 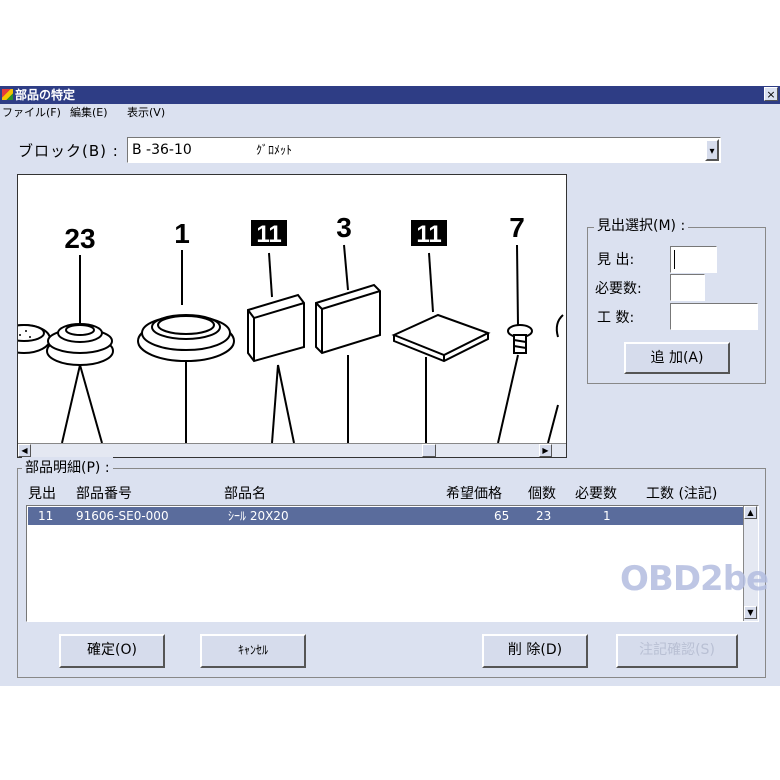 What do you see at coordinates (750, 612) in the screenshot?
I see `scroll-down-icon: ▼` at bounding box center [750, 612].